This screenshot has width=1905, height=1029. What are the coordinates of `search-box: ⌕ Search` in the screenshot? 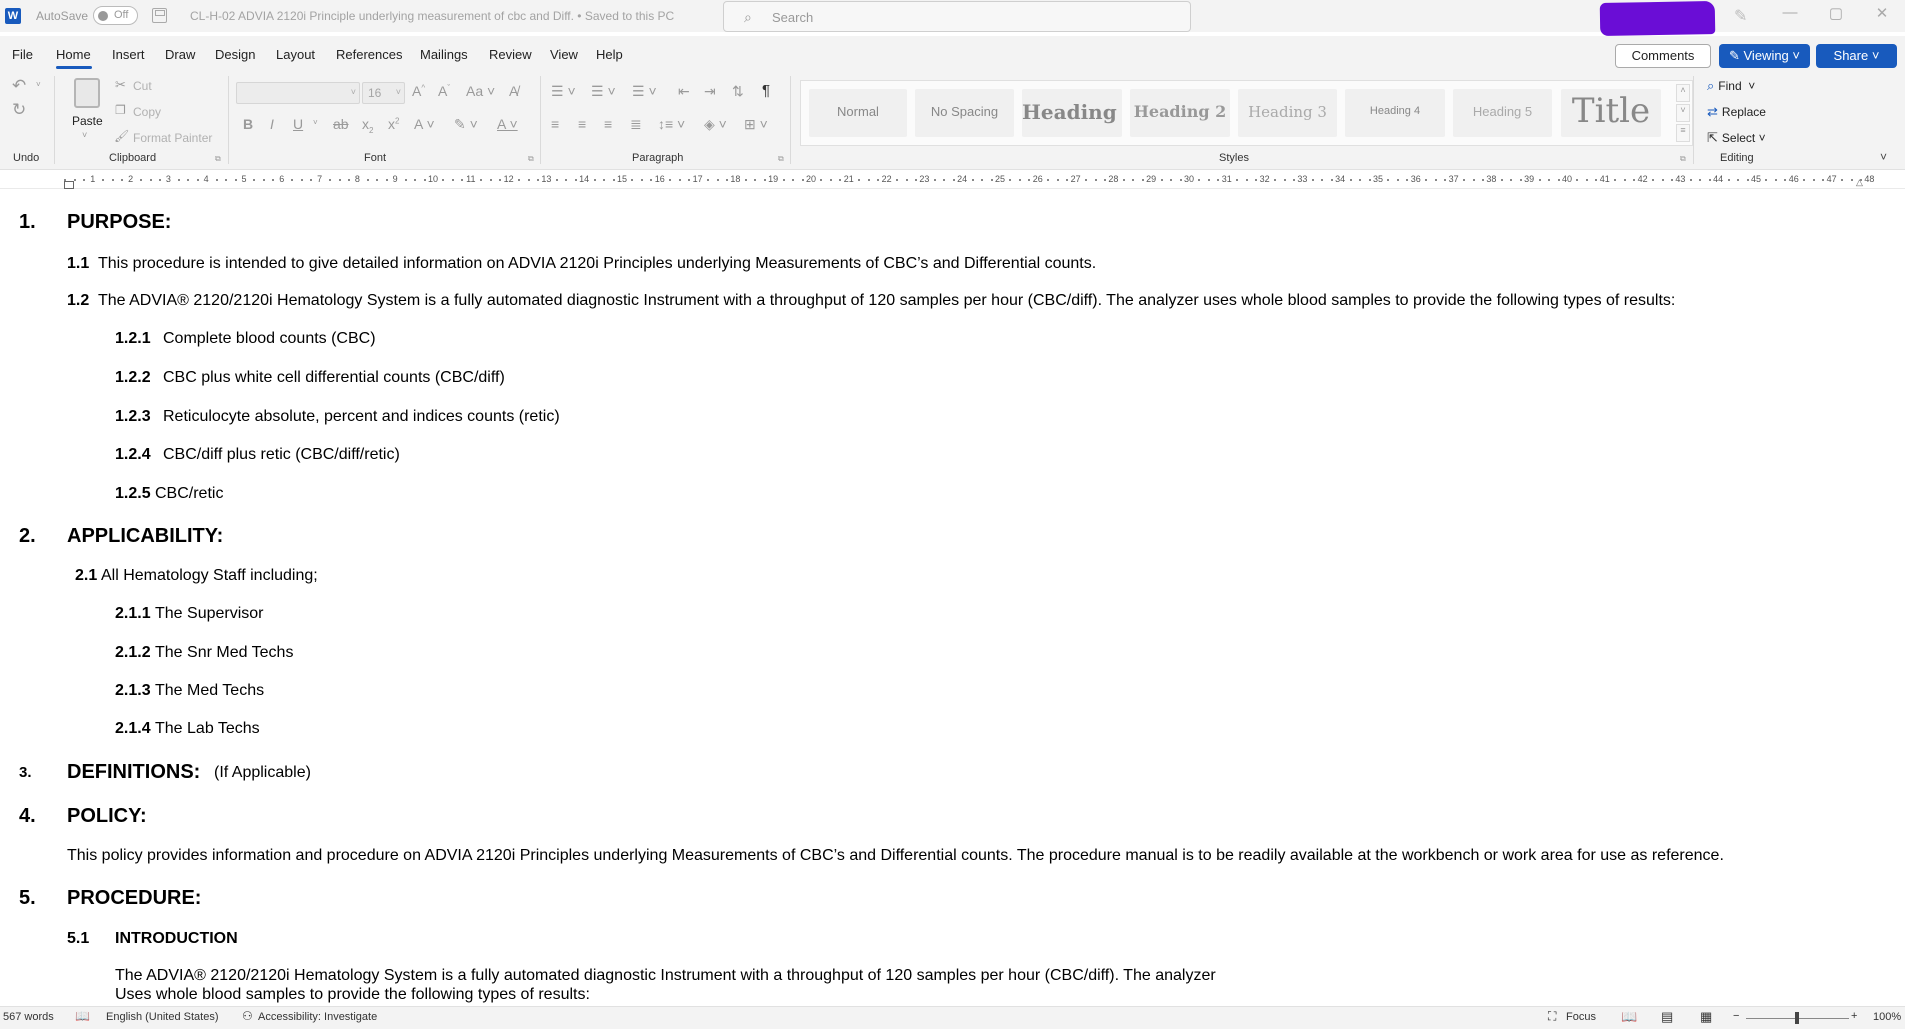 It's located at (957, 16).